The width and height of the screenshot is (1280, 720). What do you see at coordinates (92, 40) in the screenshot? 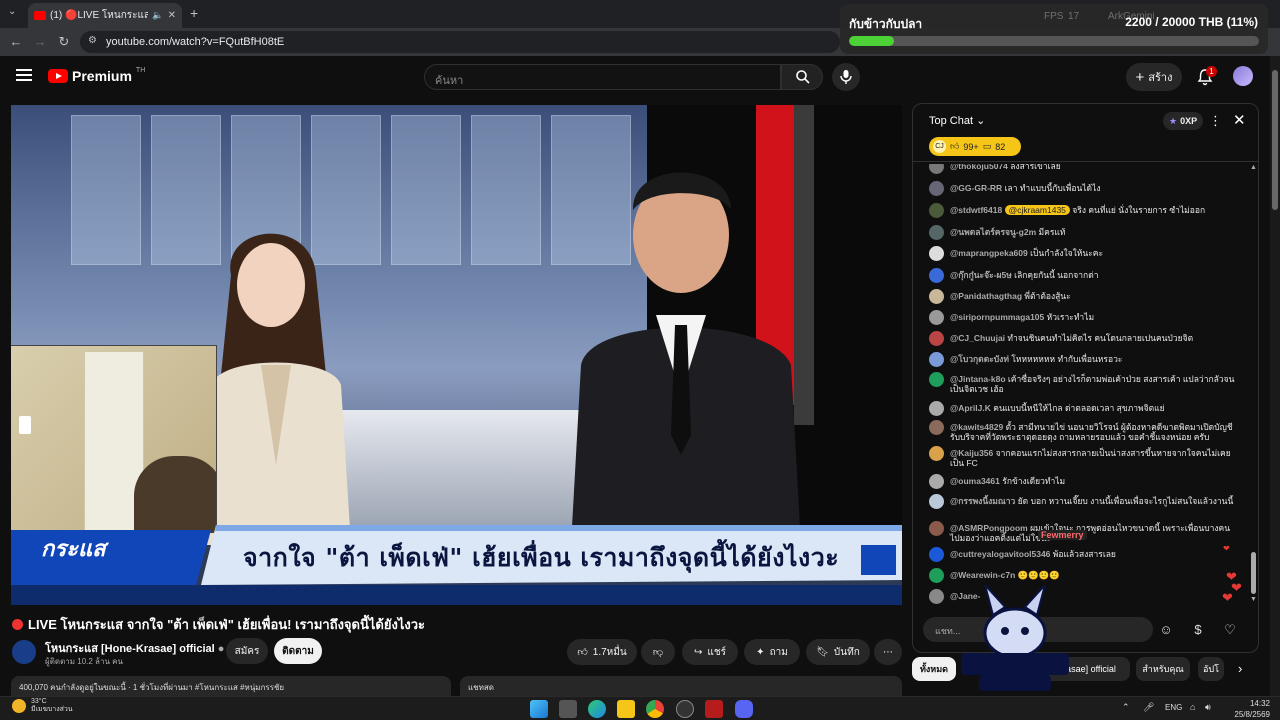
I see `site-info-icon: ⚙` at bounding box center [92, 40].